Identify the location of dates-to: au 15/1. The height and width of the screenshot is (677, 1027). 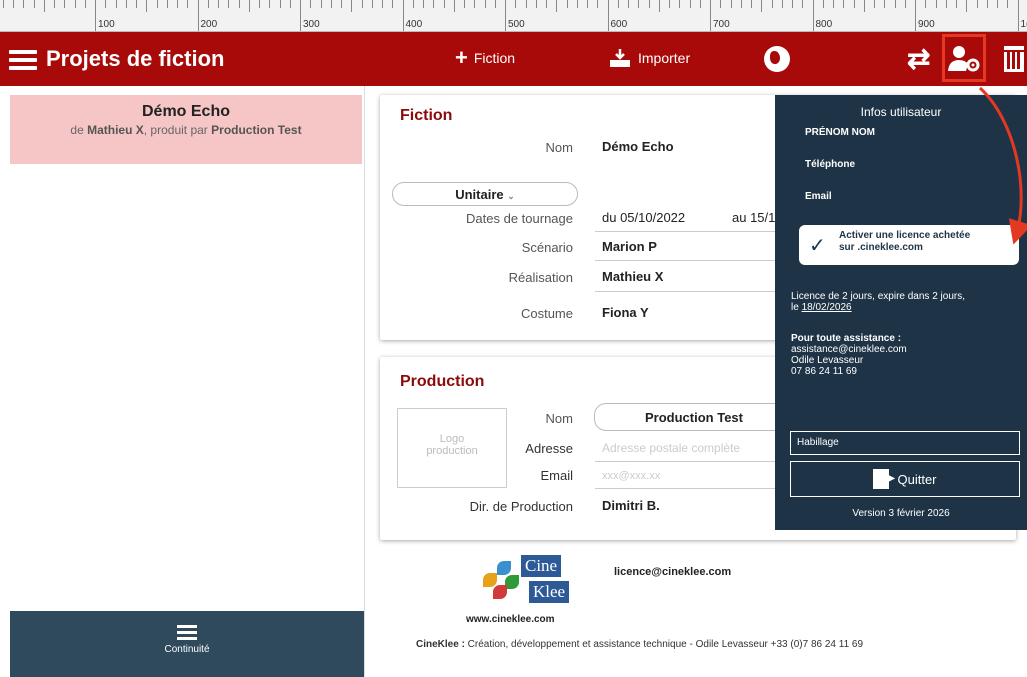
(753, 217).